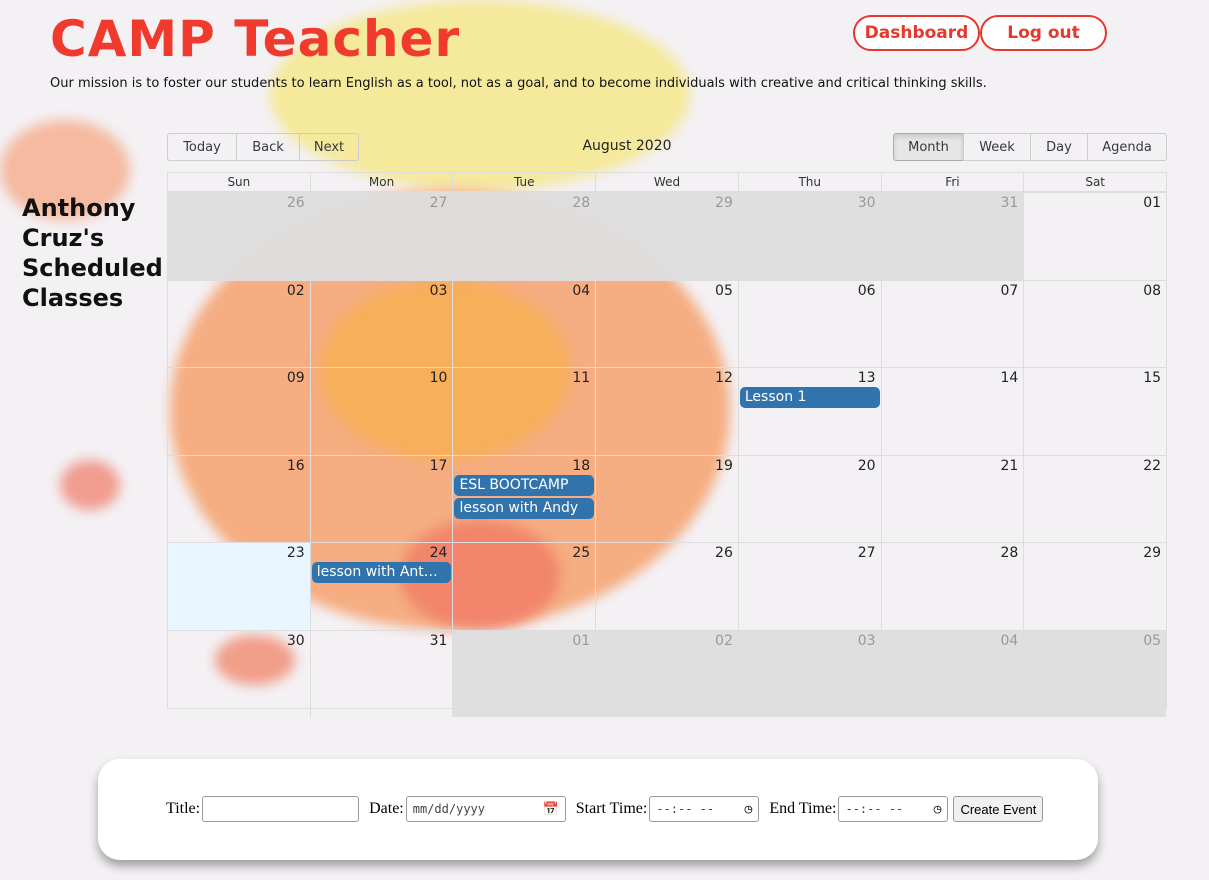 This screenshot has height=880, width=1209. What do you see at coordinates (281, 809) in the screenshot?
I see `title-input` at bounding box center [281, 809].